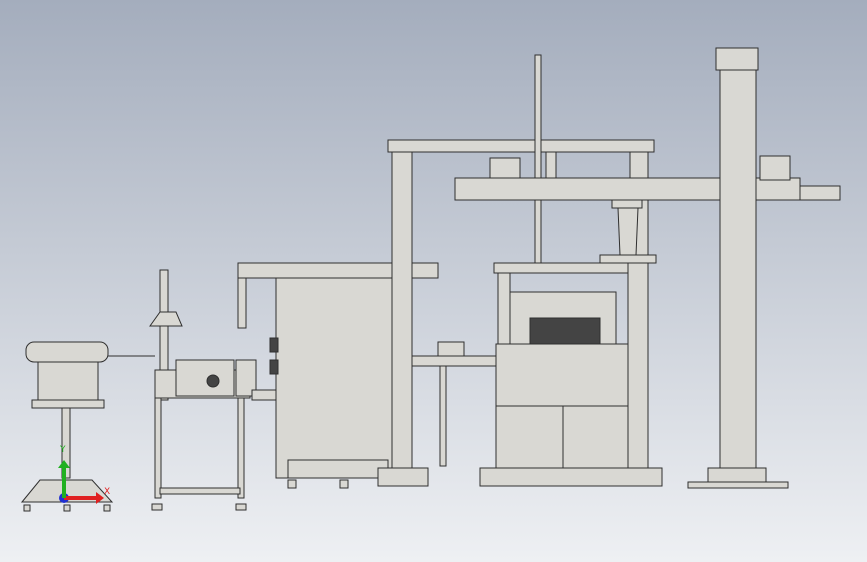 This screenshot has height=562, width=867. What do you see at coordinates (107, 492) in the screenshot?
I see `x-axis-label: X` at bounding box center [107, 492].